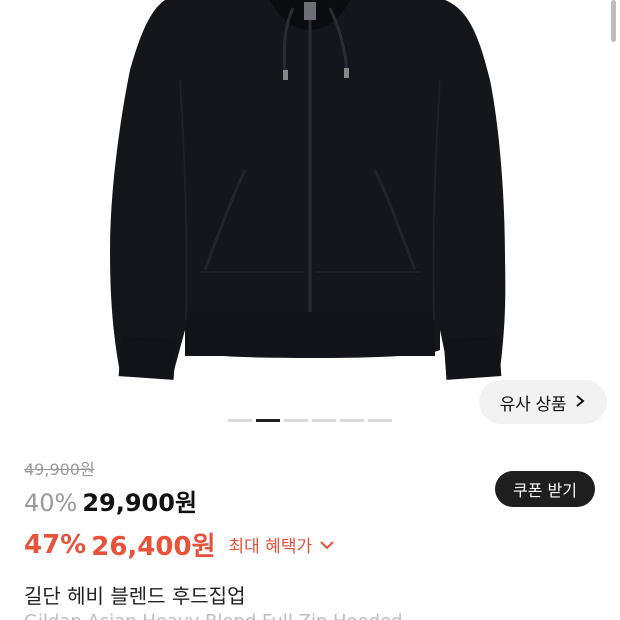  I want to click on product-title: 길단 헤비 블렌드 후드집업, so click(135, 596).